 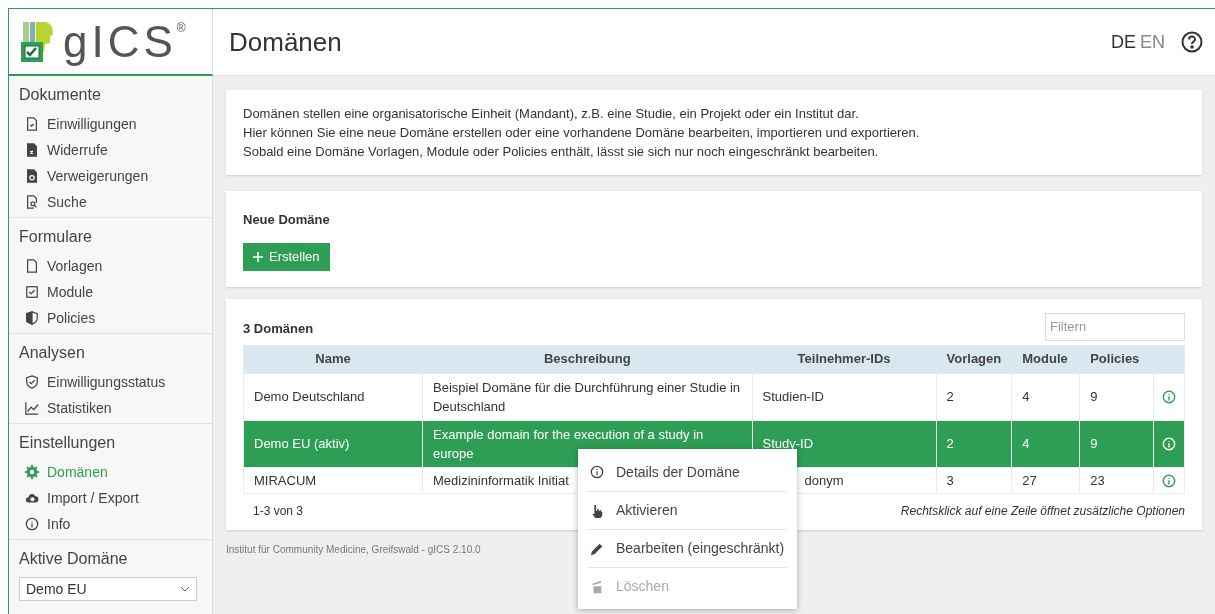 What do you see at coordinates (32, 318) in the screenshot?
I see `shield-icon` at bounding box center [32, 318].